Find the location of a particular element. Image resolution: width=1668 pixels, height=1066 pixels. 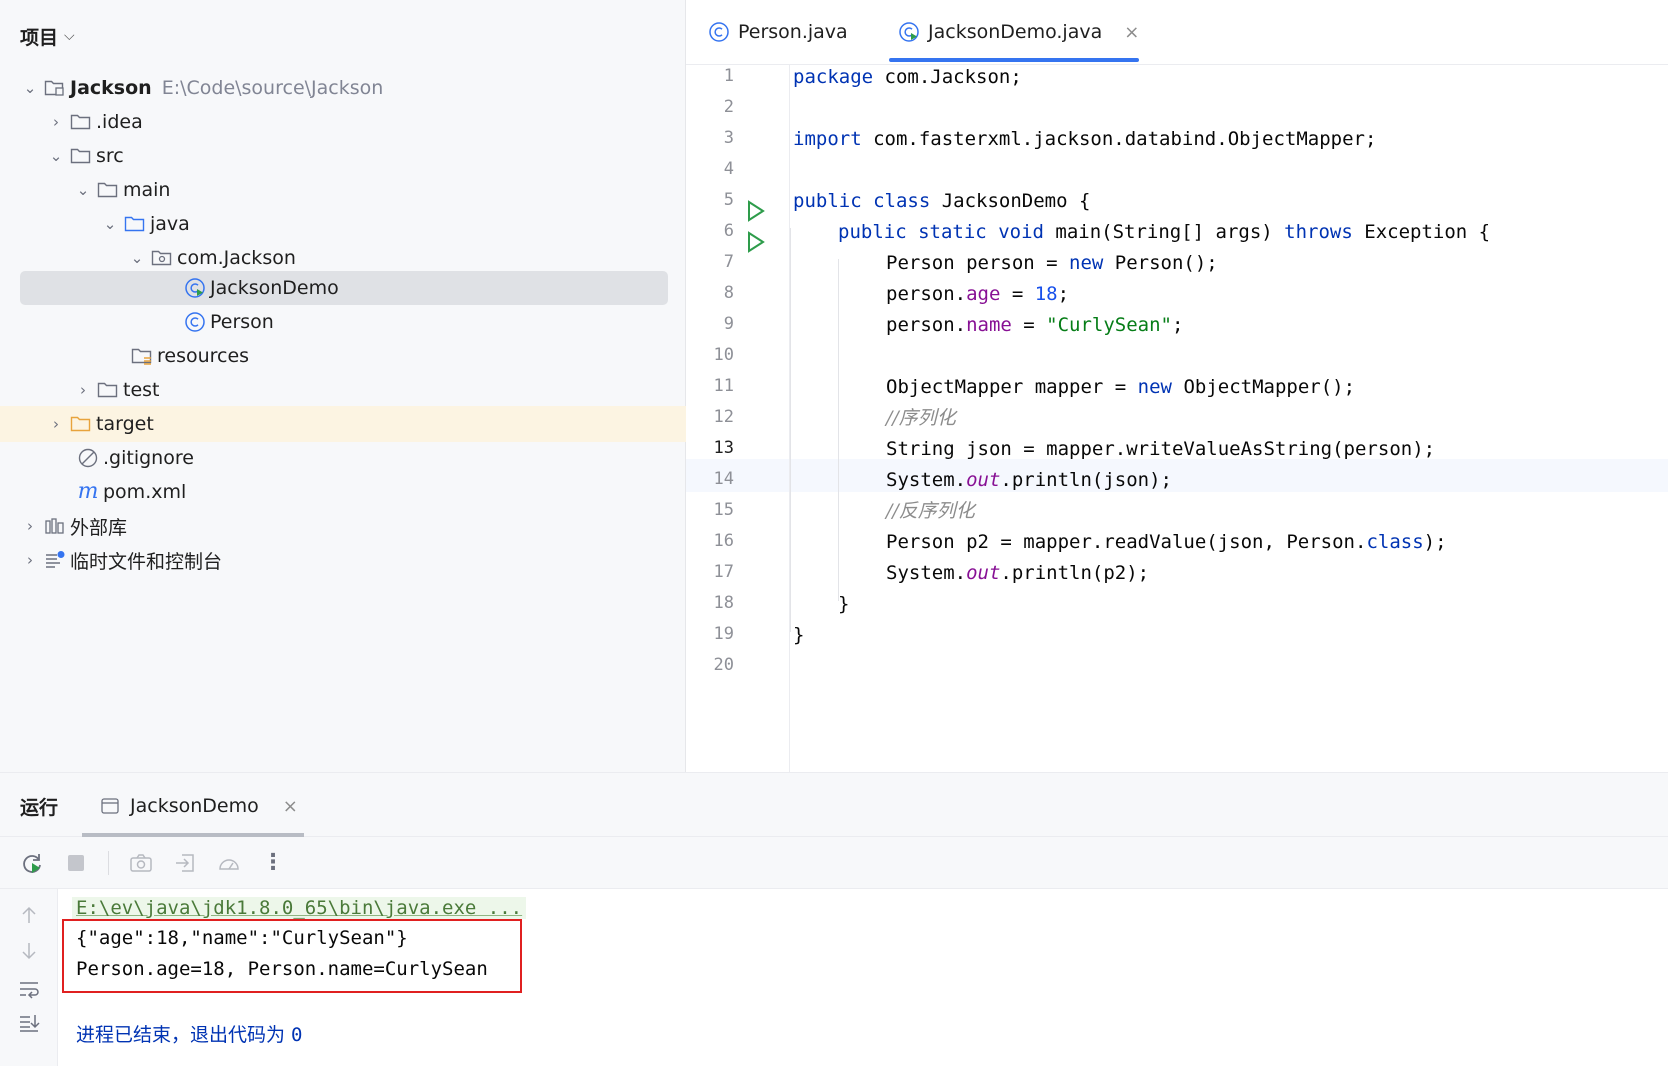

code-line-7: Person person = new Person(); is located at coordinates (1052, 263).